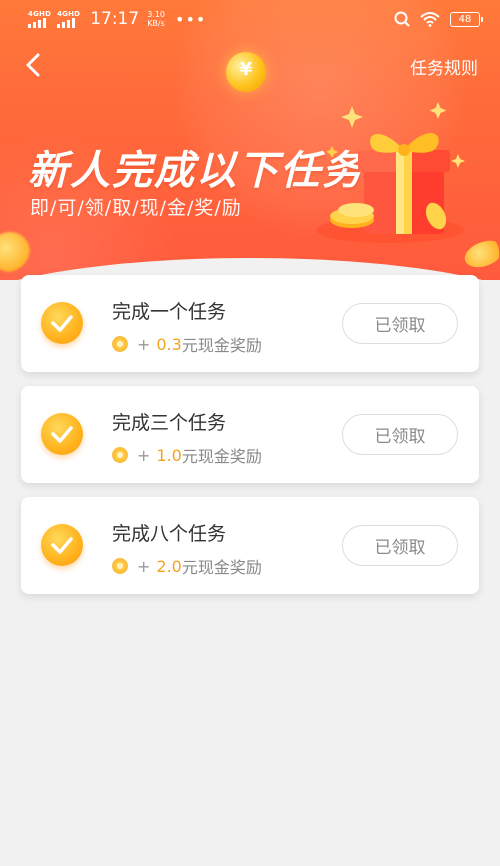  Describe the element at coordinates (191, 19) in the screenshot. I see `more-notifications-icon: •••` at that location.